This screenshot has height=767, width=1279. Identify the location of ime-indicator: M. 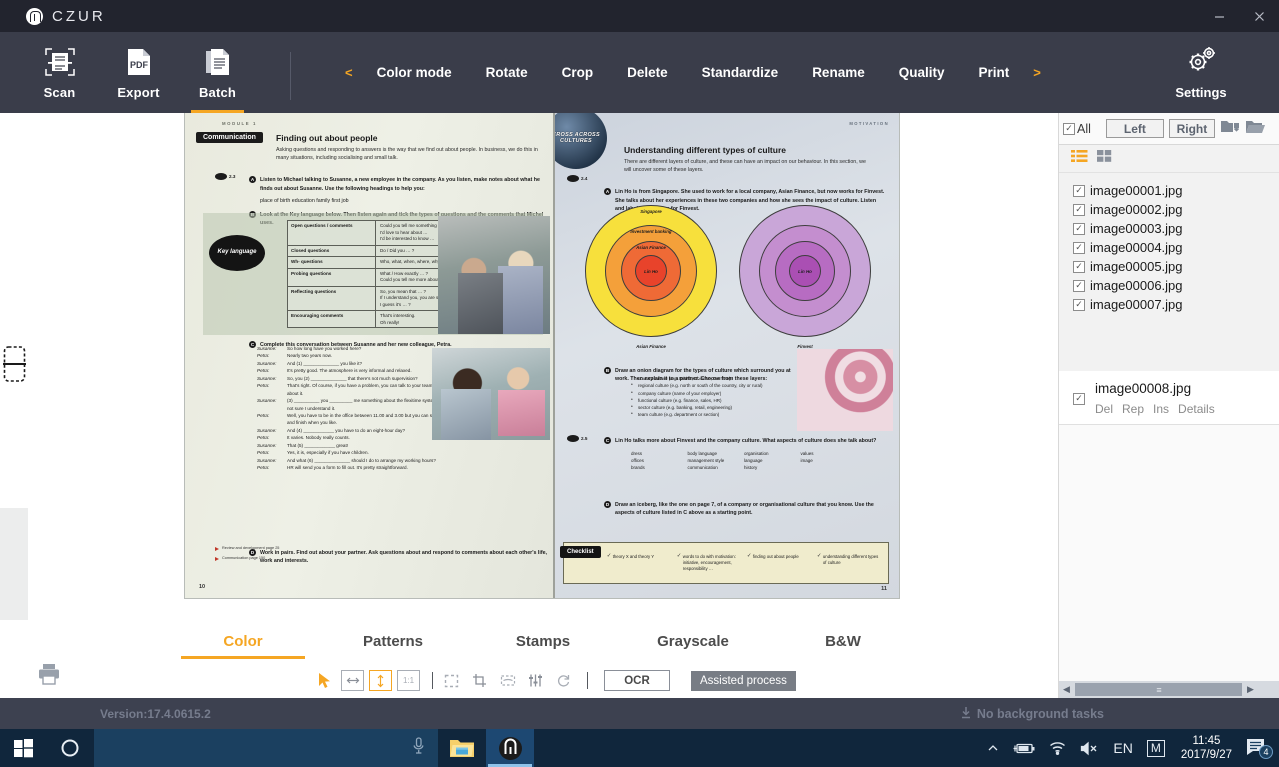
(1156, 748).